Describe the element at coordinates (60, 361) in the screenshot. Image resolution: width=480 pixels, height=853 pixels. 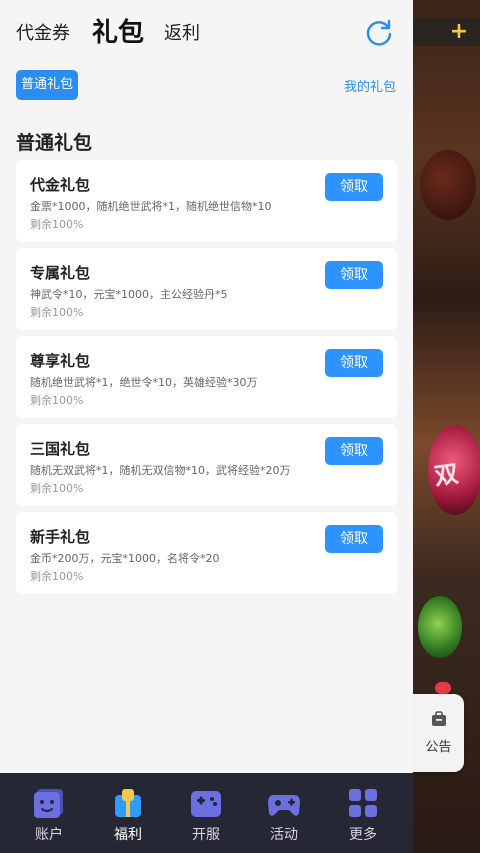
I see `gift-name: 尊享礼包` at that location.